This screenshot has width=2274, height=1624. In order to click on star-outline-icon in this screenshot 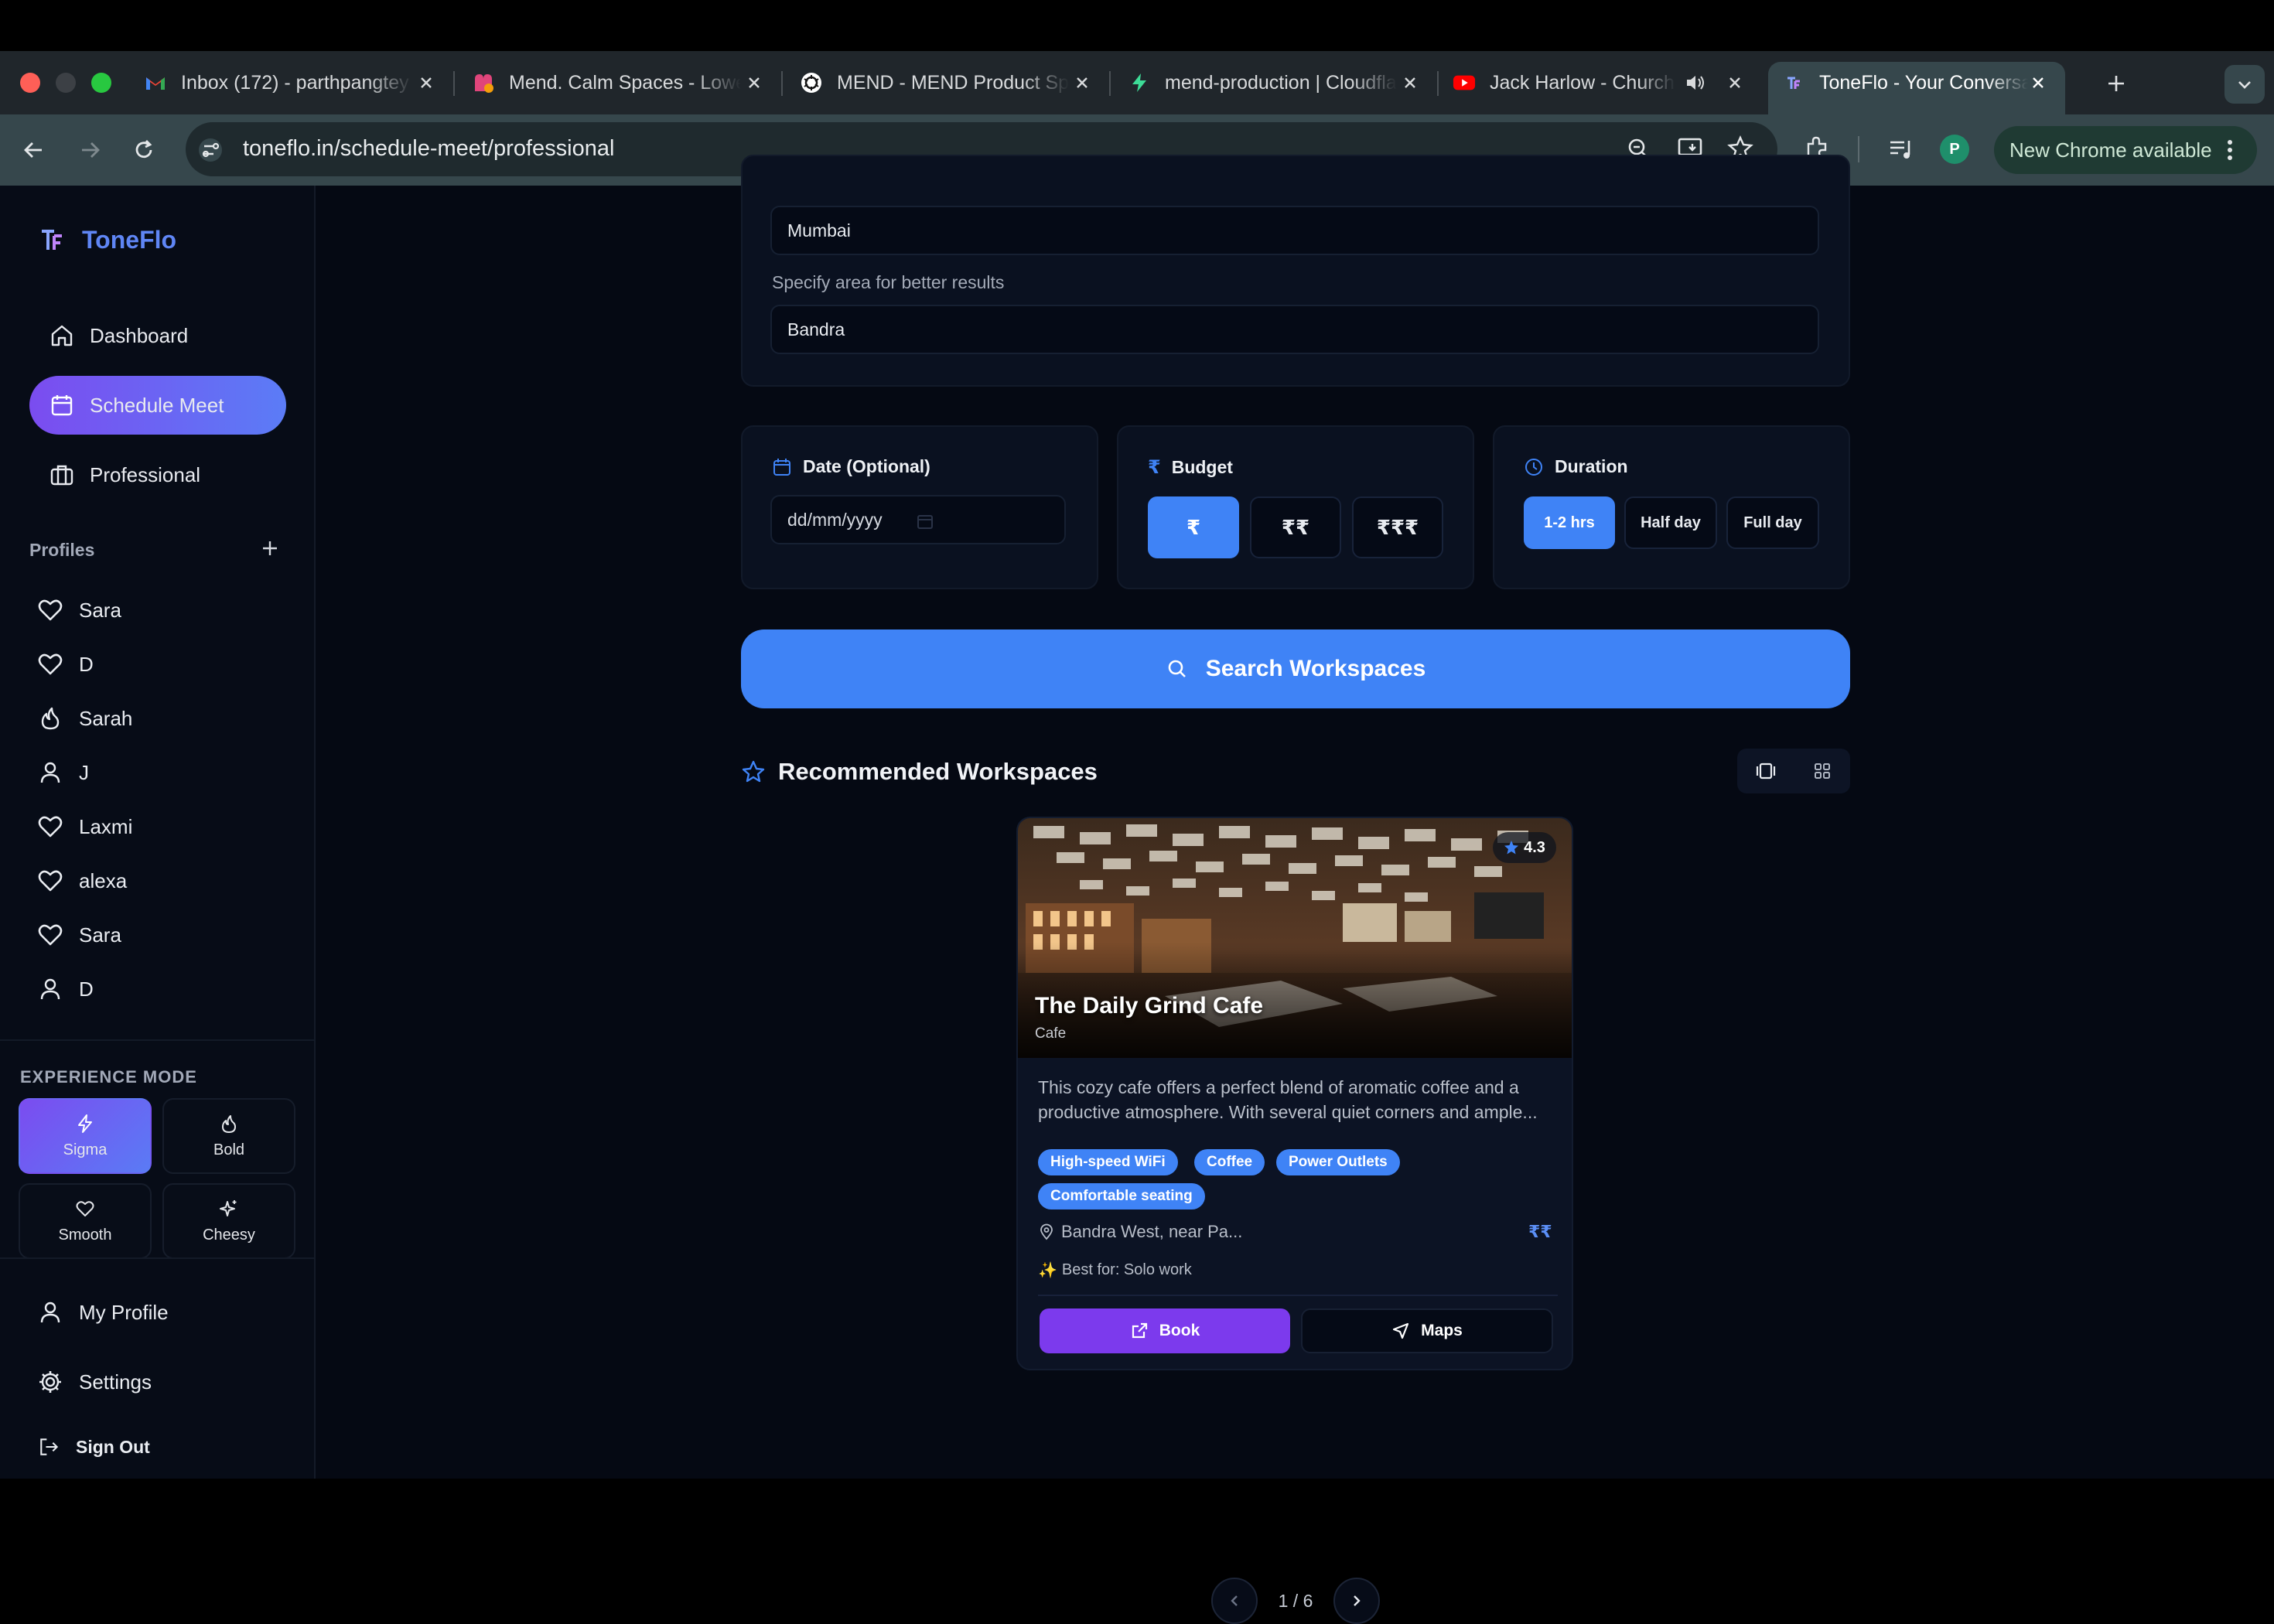, I will do `click(753, 771)`.